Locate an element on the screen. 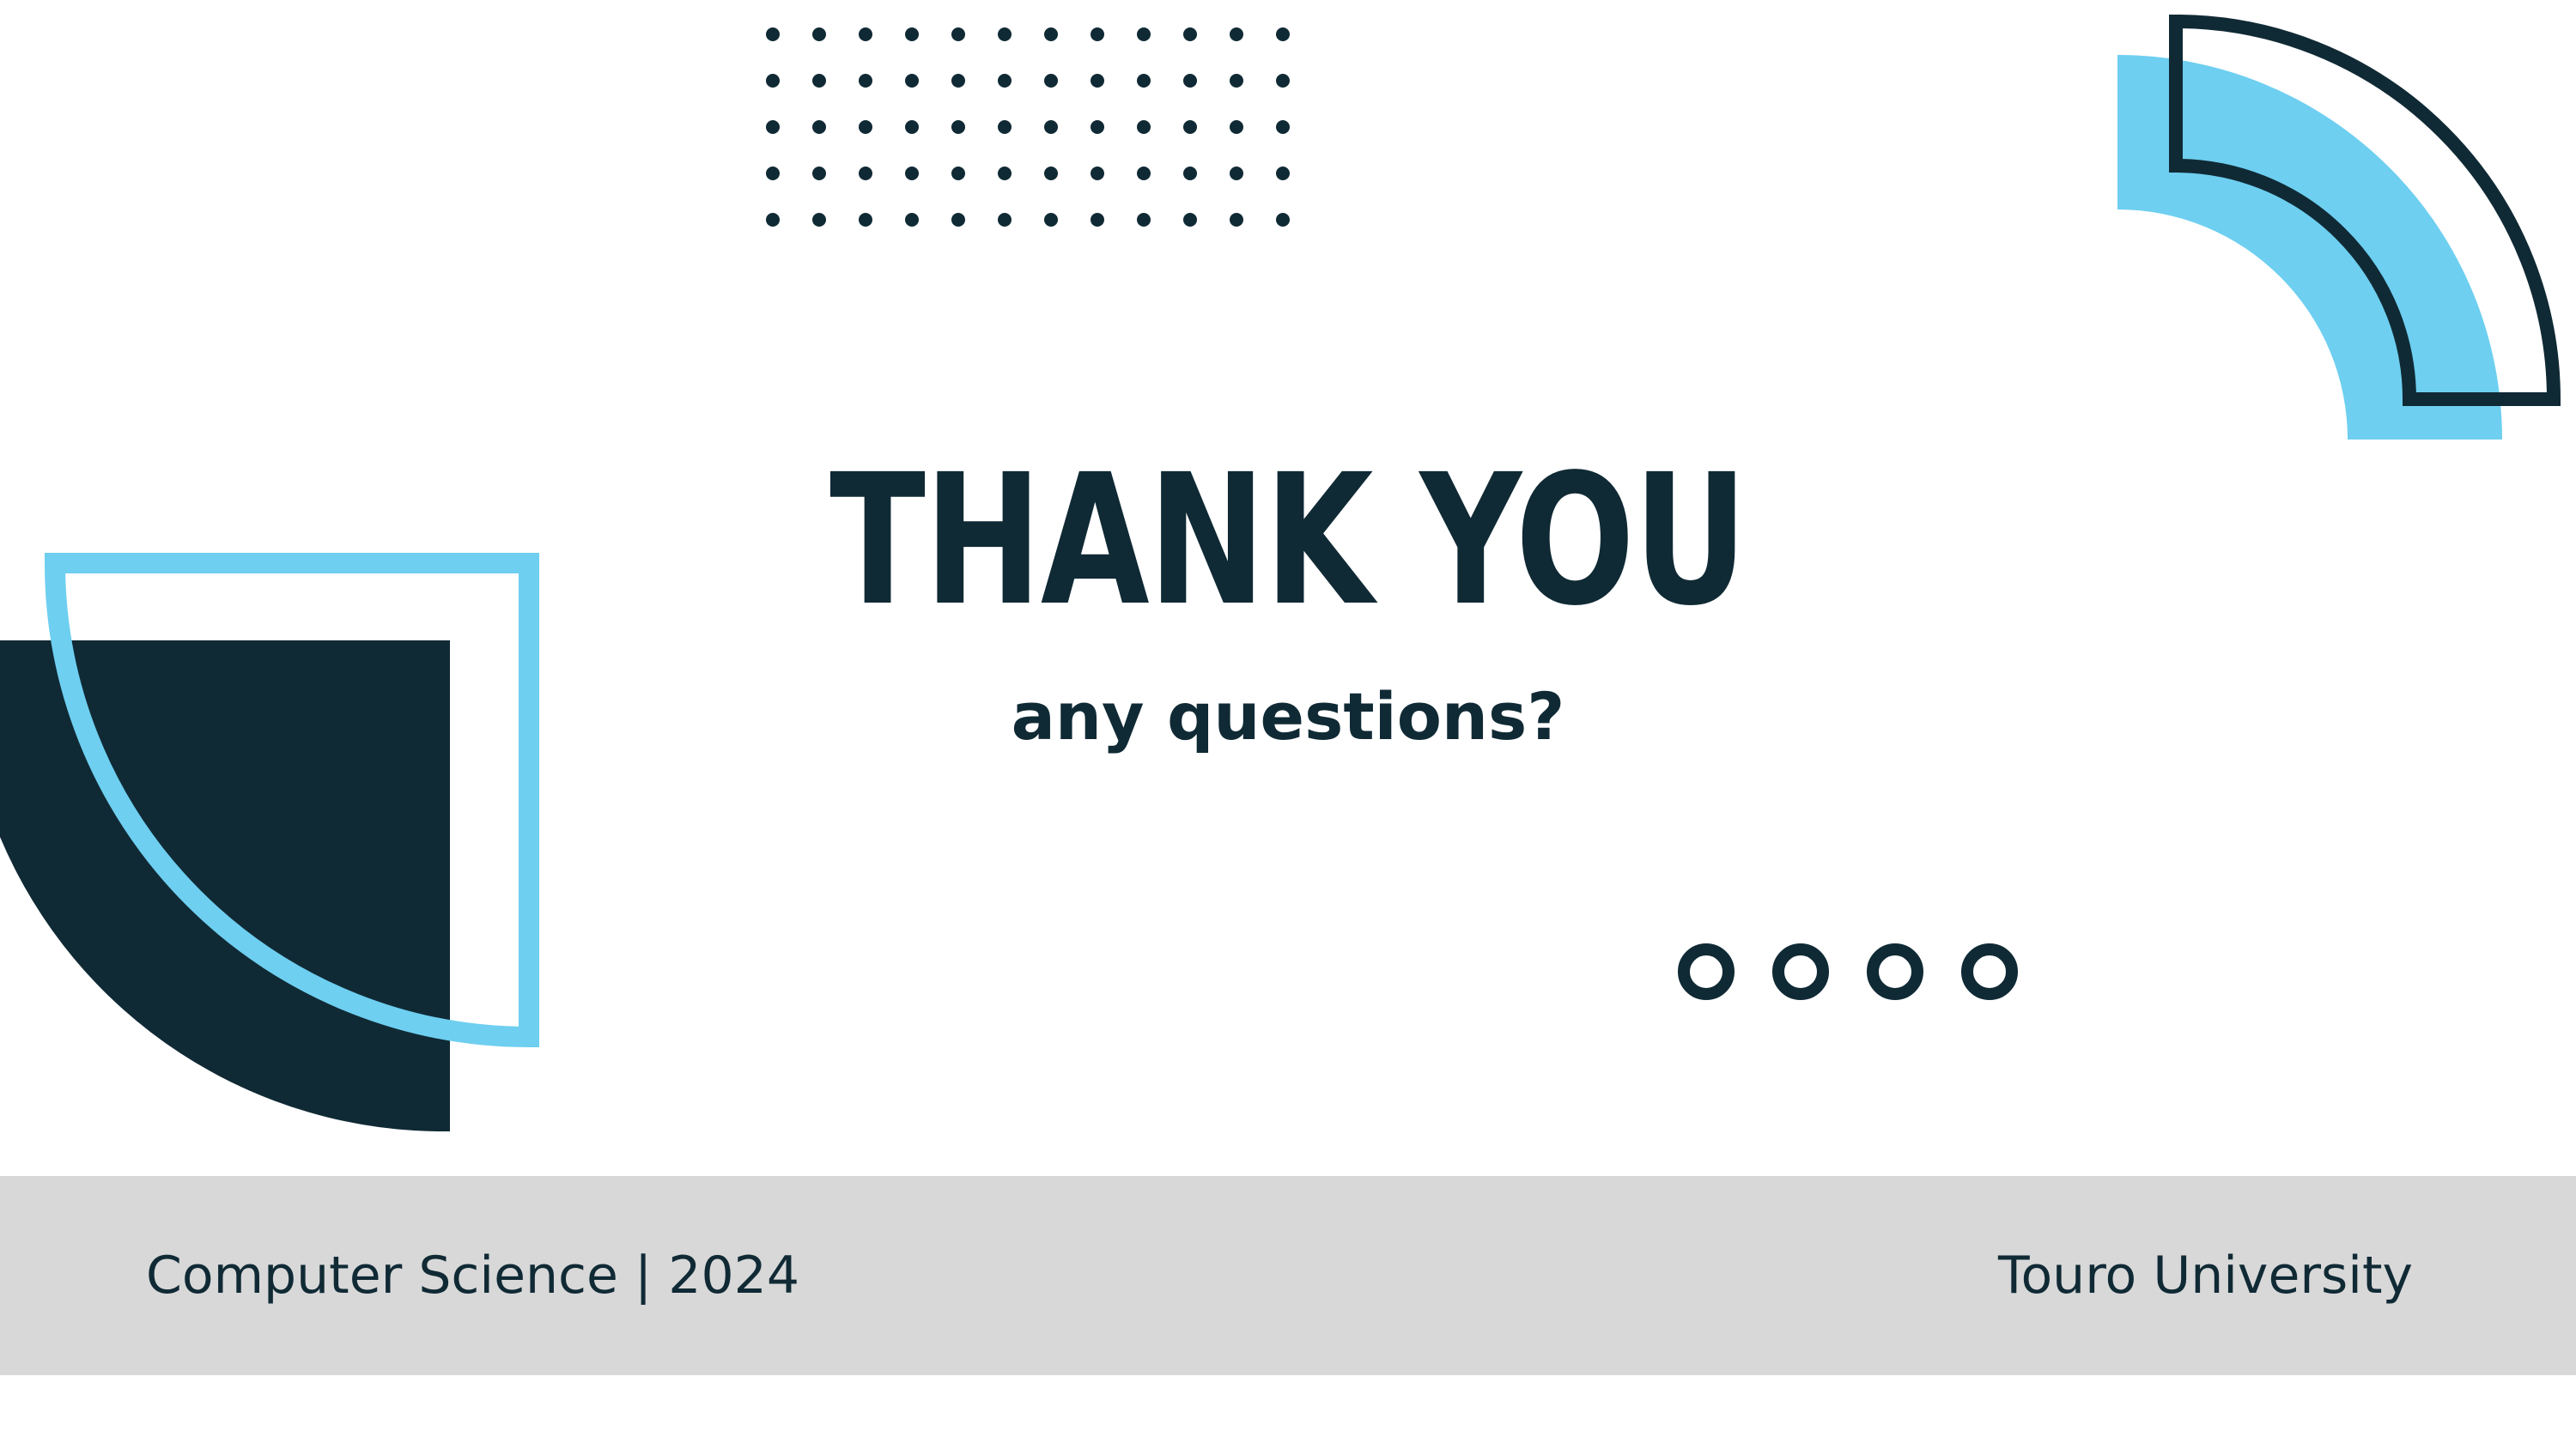 The image size is (2576, 1449). dot-grid-decoration is located at coordinates (1028, 127).